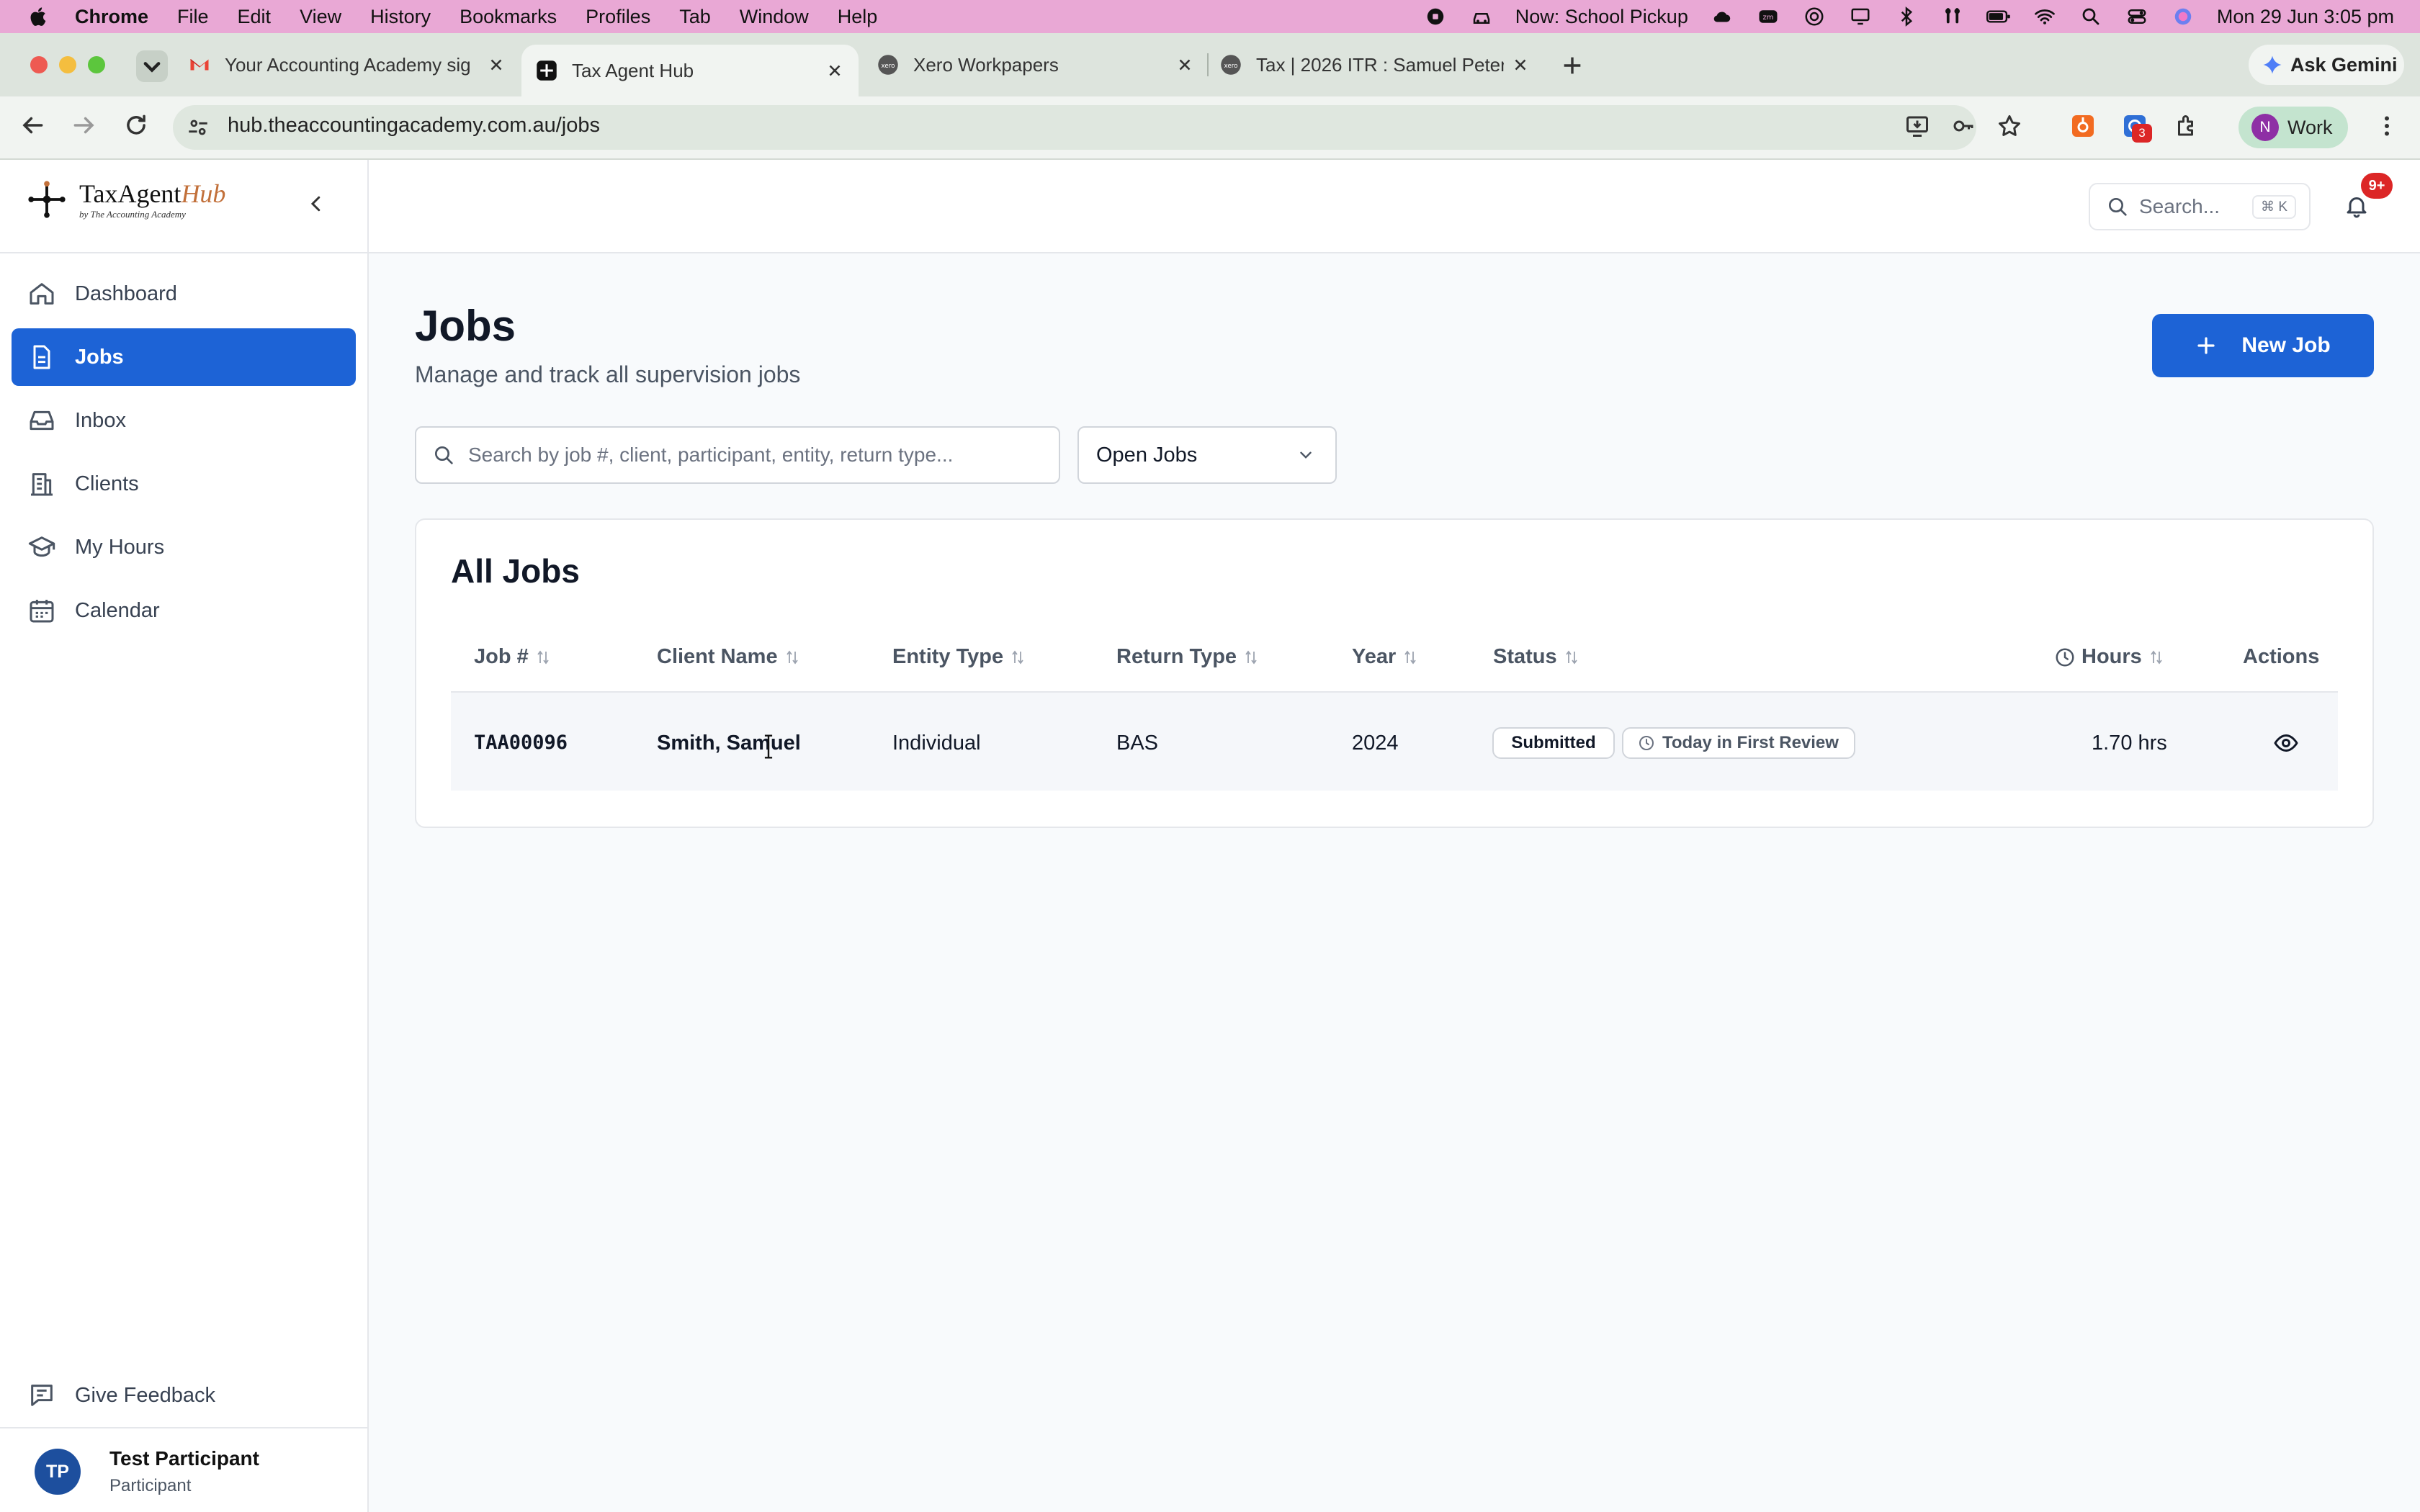 The height and width of the screenshot is (1512, 2420). Describe the element at coordinates (2387, 126) in the screenshot. I see `browser-menu-kebab-icon` at that location.